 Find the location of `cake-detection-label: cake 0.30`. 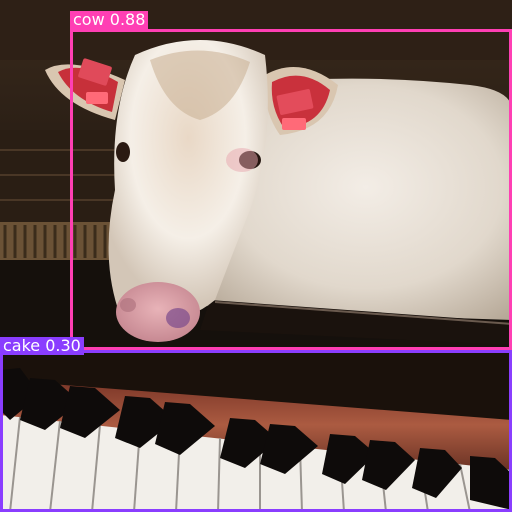

cake-detection-label: cake 0.30 is located at coordinates (42, 346).